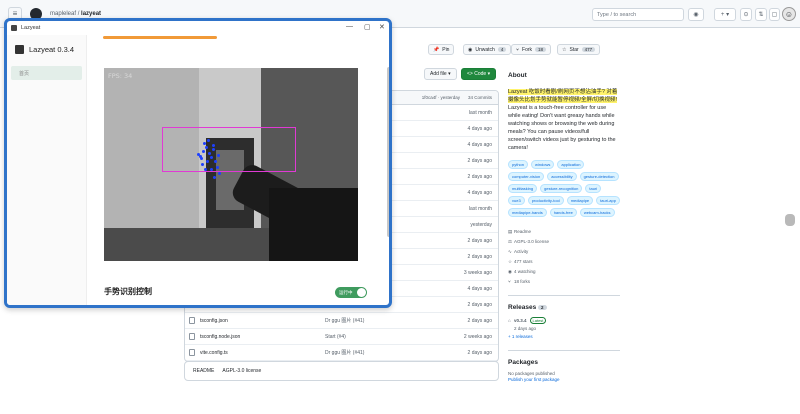  I want to click on topic-tag: mediapipe-hands, so click(527, 212).